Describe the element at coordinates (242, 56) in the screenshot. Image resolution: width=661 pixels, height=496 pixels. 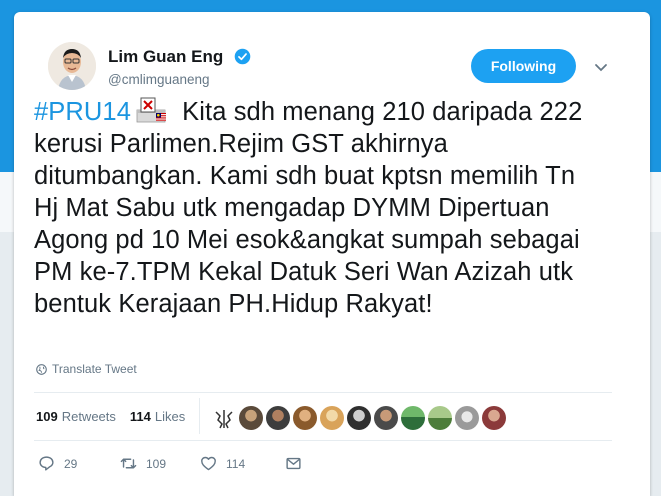
I see `verified-badge-icon` at that location.